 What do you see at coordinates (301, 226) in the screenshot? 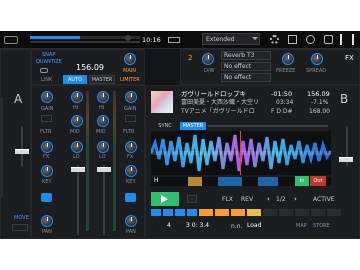
I see `map-button: MAP` at bounding box center [301, 226].